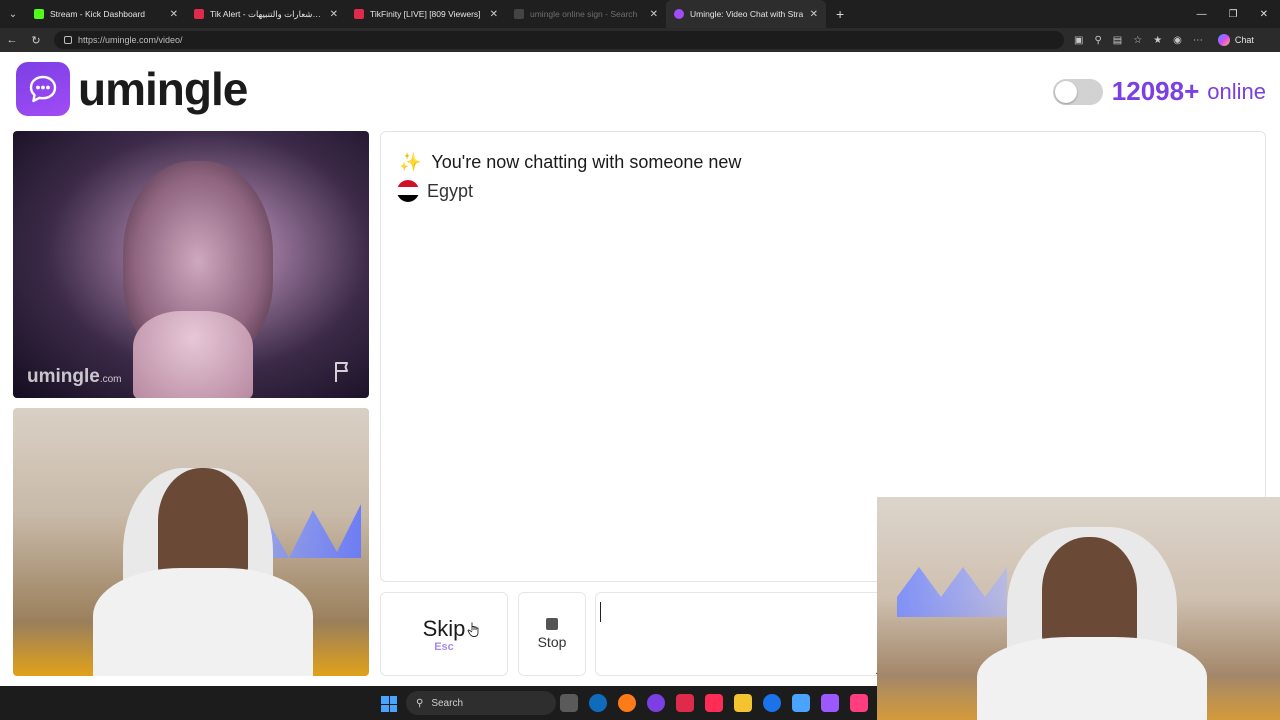 Image resolution: width=1280 pixels, height=720 pixels. I want to click on tab-title: TikFinity [LIVE] [809 Viewers], so click(425, 14).